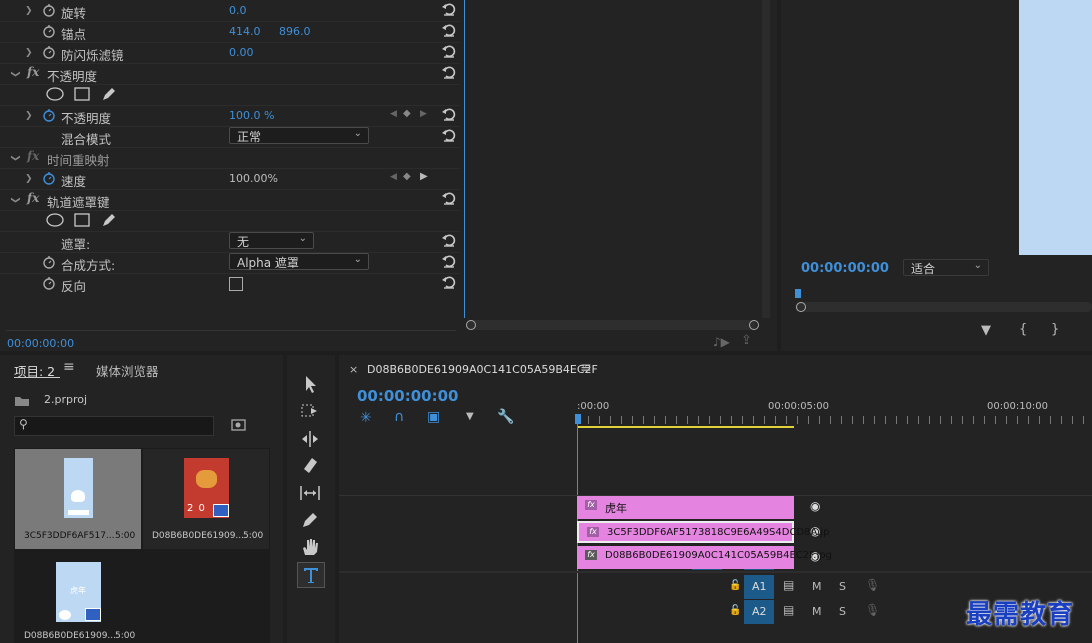 This screenshot has width=1092, height=643. Describe the element at coordinates (482, 369) in the screenshot. I see `sequence-tab: D08B6B0DE61909A0C141C05A59B4EC2F` at that location.